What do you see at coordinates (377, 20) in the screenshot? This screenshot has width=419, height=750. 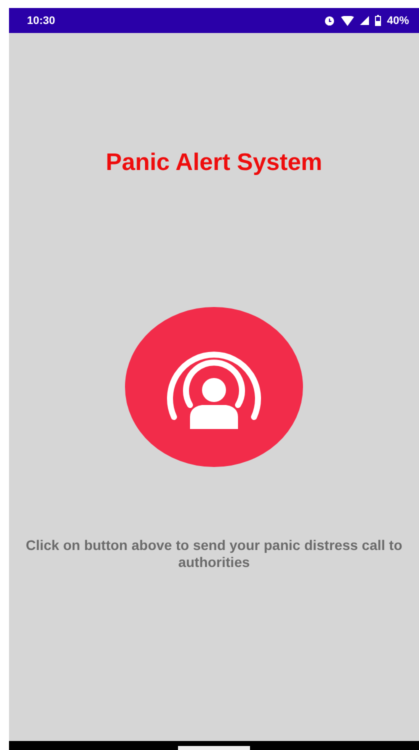 I see `battery-icon` at bounding box center [377, 20].